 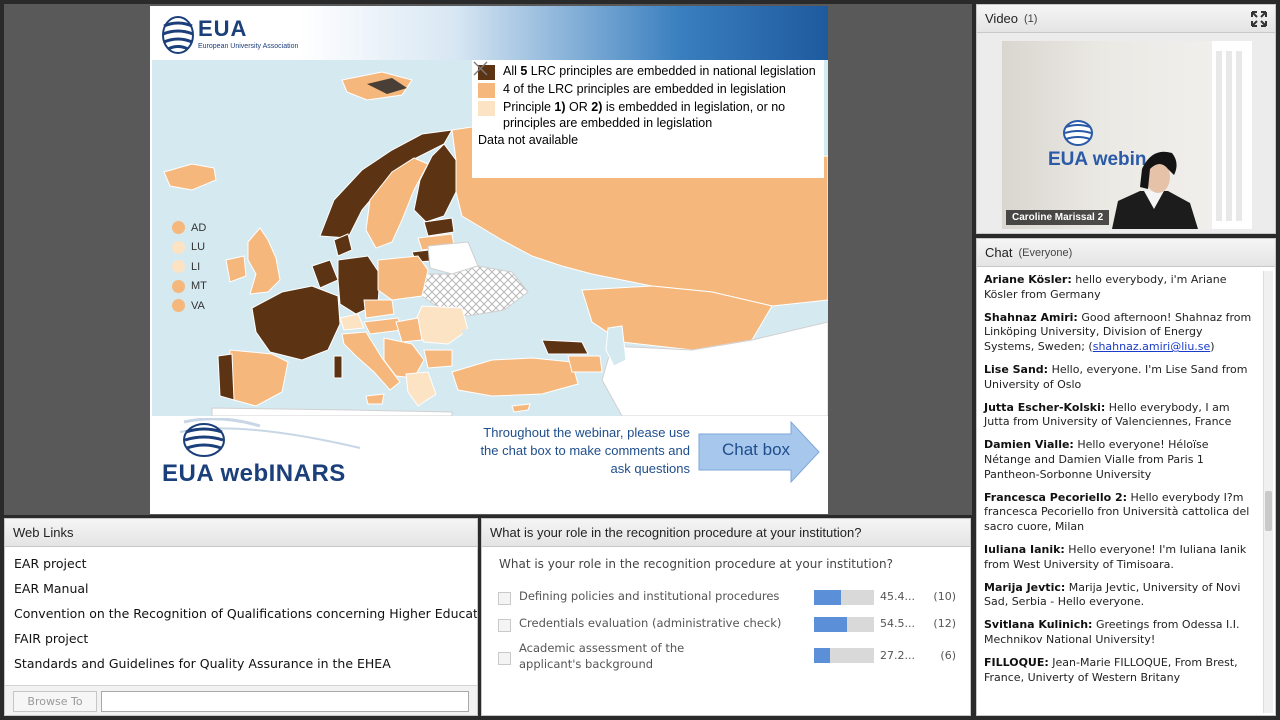 I want to click on legend-swatch-orange, so click(x=486, y=90).